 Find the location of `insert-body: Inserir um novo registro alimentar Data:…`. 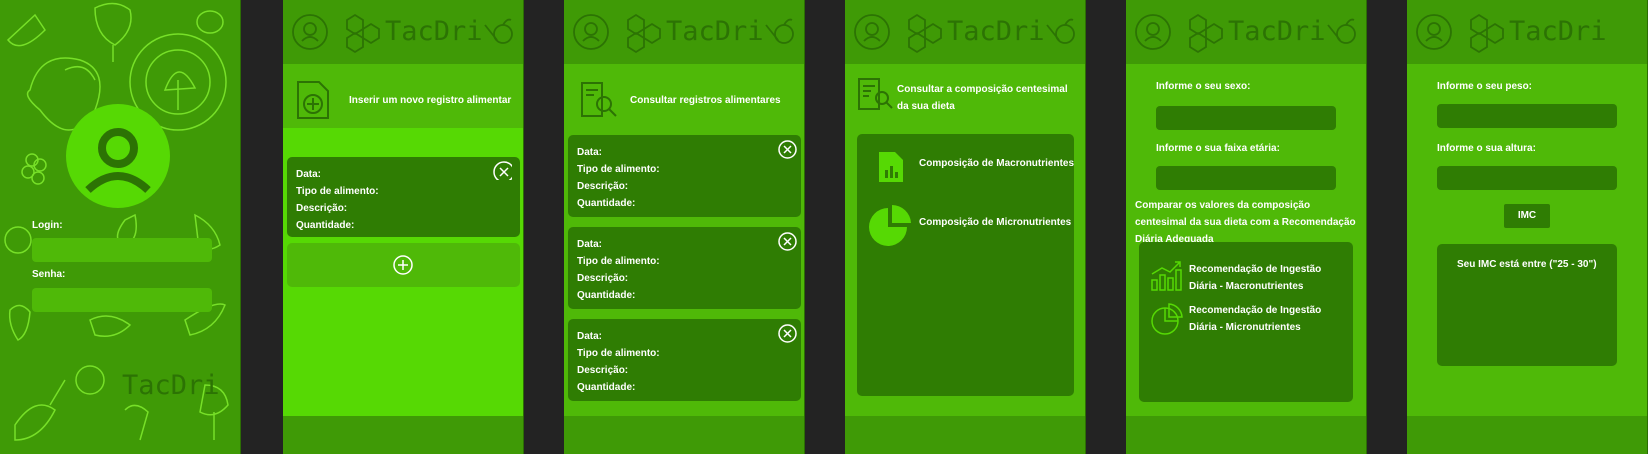

insert-body: Inserir um novo registro alimentar Data:… is located at coordinates (403, 240).